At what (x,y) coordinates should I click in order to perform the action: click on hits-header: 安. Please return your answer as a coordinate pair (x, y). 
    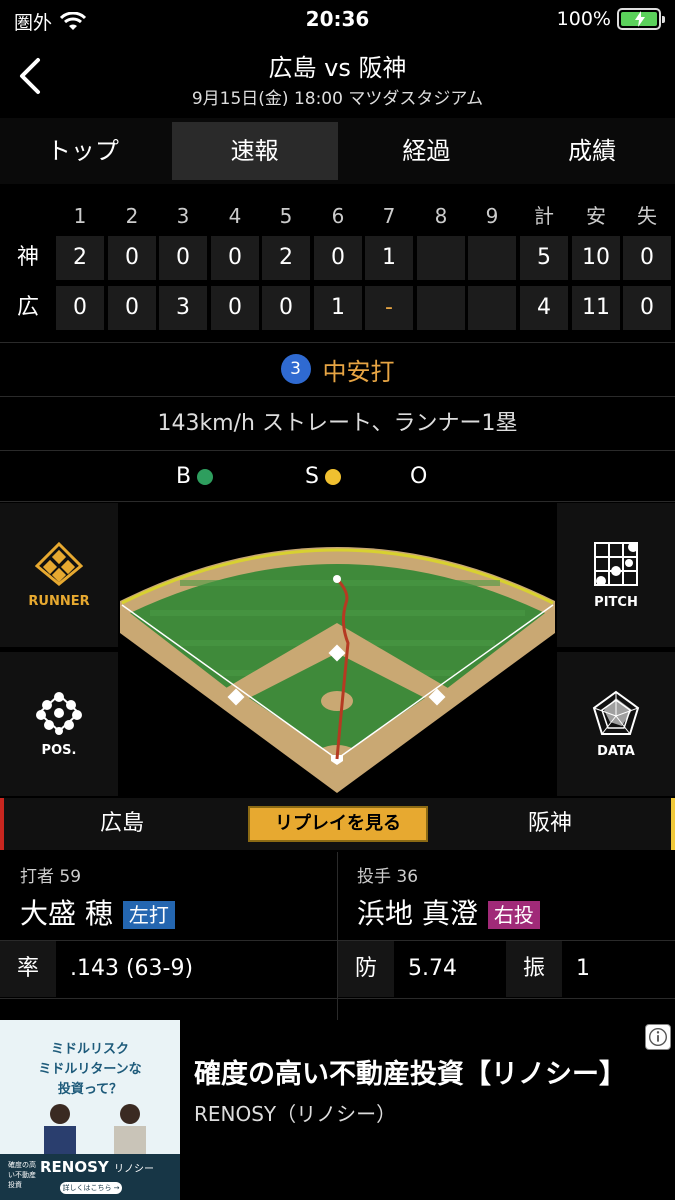
    Looking at the image, I should click on (596, 216).